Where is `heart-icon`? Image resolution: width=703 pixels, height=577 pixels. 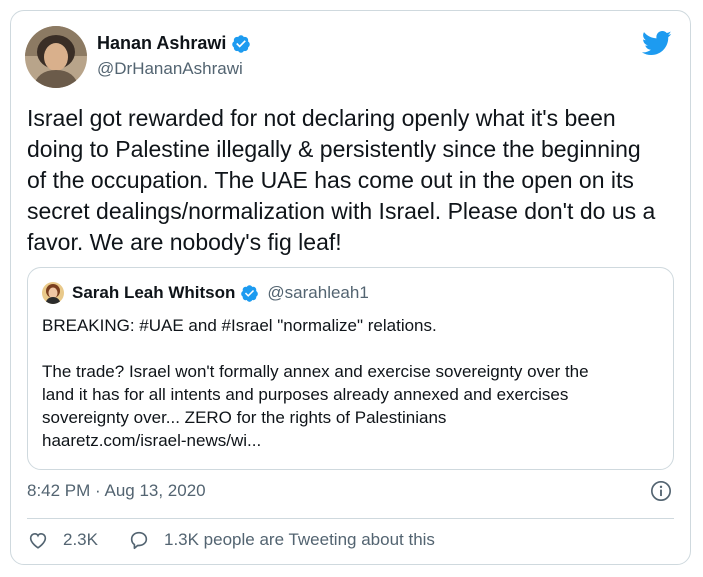 heart-icon is located at coordinates (38, 540).